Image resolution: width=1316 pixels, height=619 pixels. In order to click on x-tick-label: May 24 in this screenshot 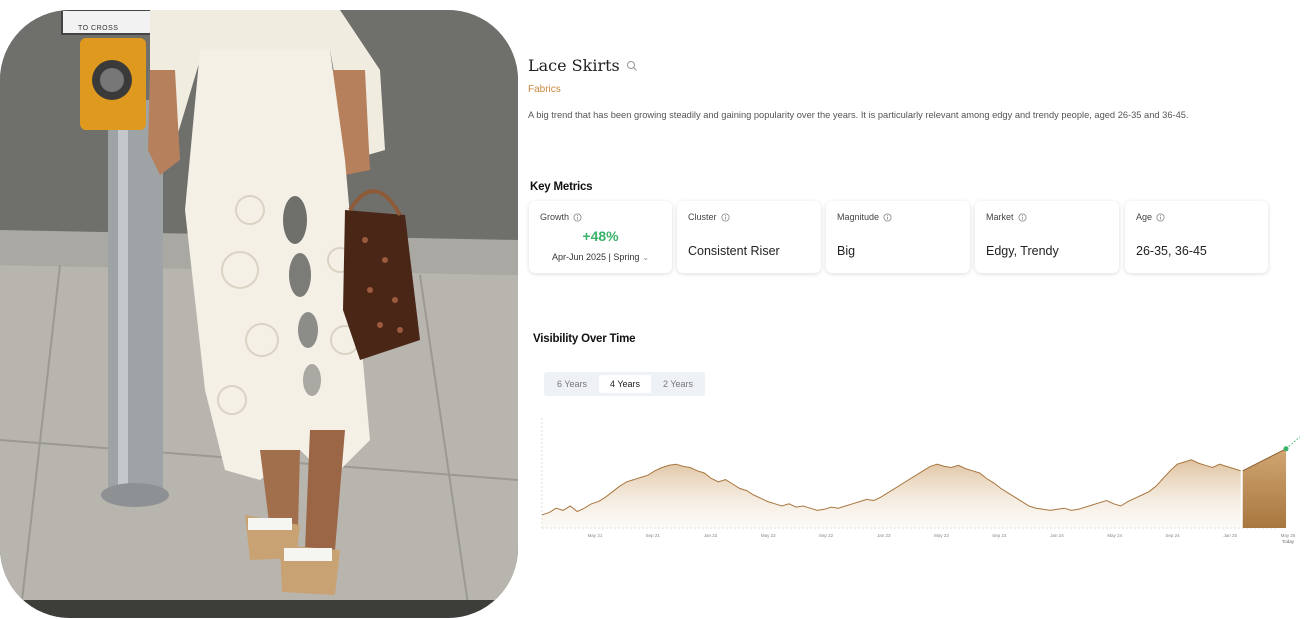, I will do `click(1114, 535)`.